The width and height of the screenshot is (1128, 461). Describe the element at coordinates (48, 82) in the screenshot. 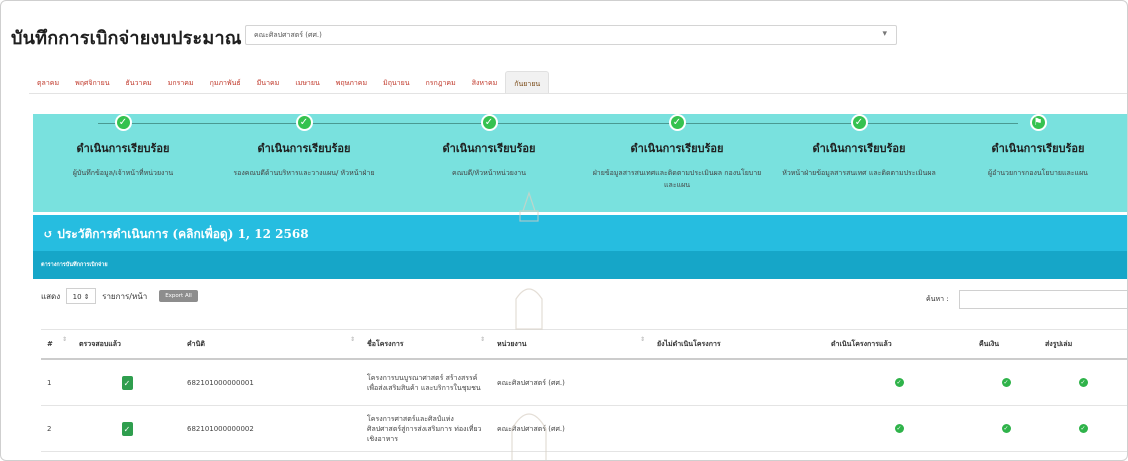

I see `tab-month: ตุลาคม` at that location.